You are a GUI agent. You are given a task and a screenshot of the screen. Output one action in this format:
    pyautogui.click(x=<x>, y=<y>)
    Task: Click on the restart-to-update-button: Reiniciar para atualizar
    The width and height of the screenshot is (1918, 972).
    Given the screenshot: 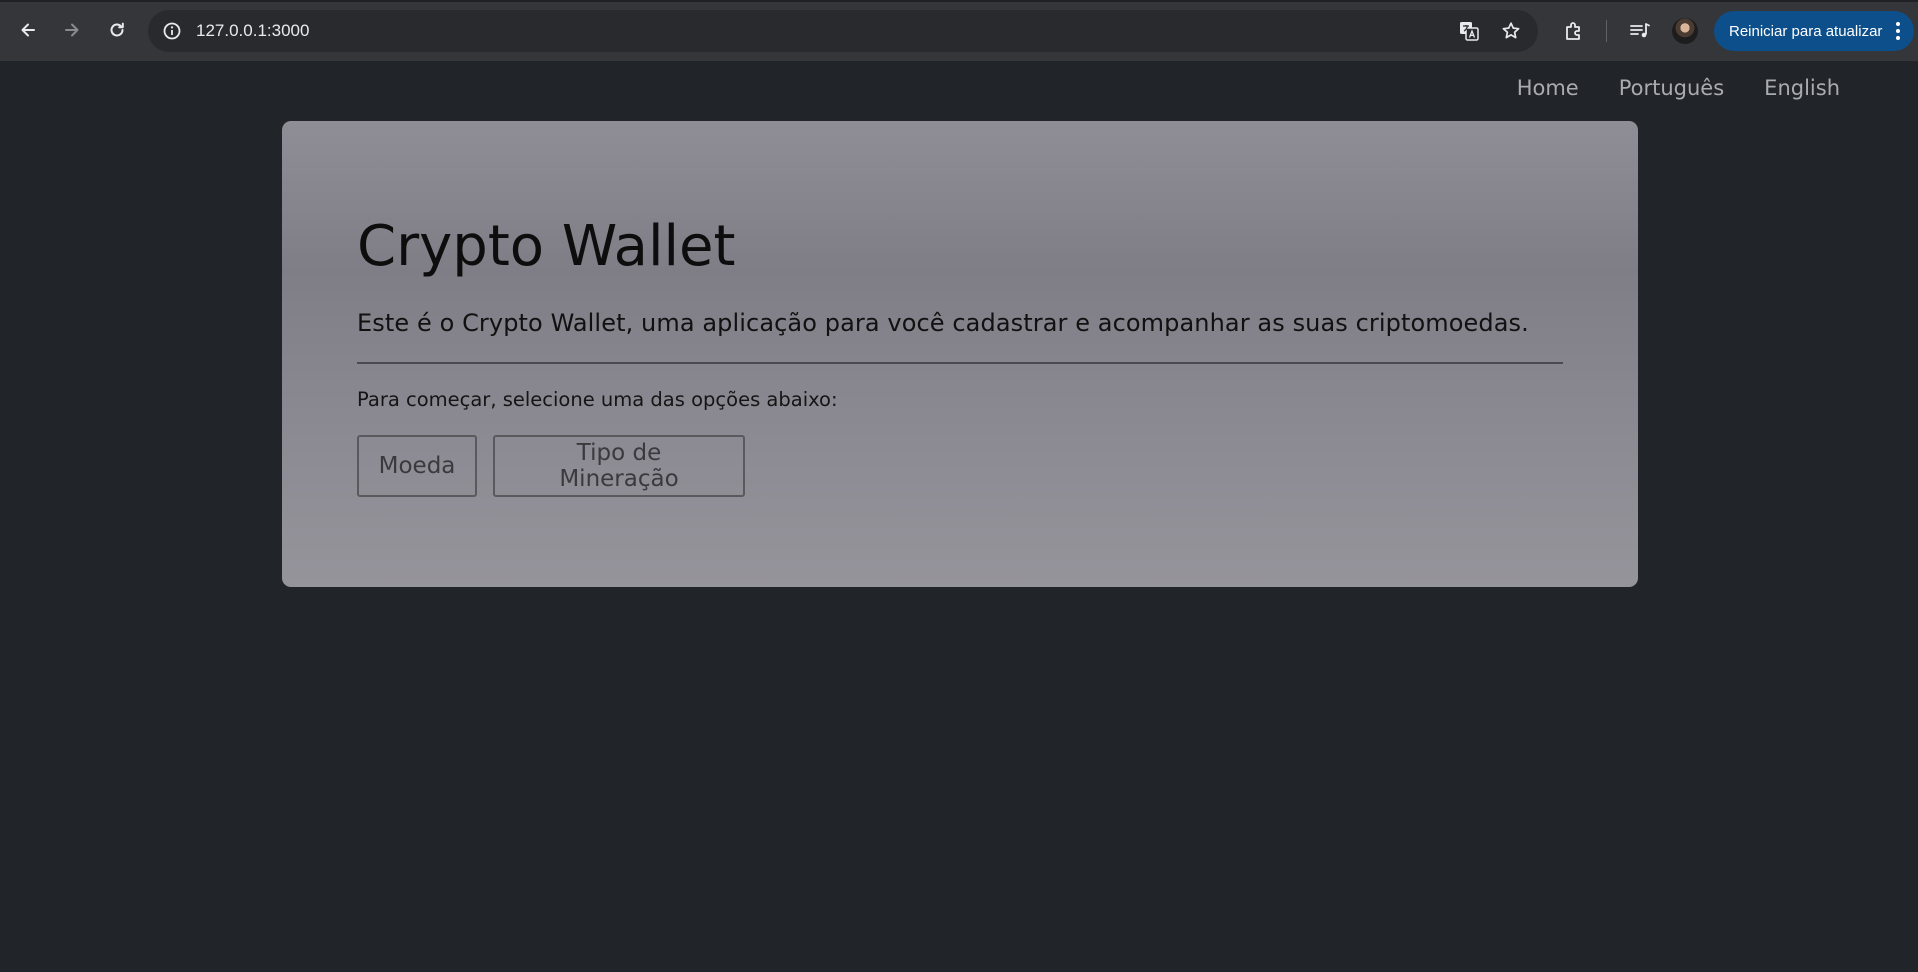 What is the action you would take?
    pyautogui.click(x=1814, y=31)
    